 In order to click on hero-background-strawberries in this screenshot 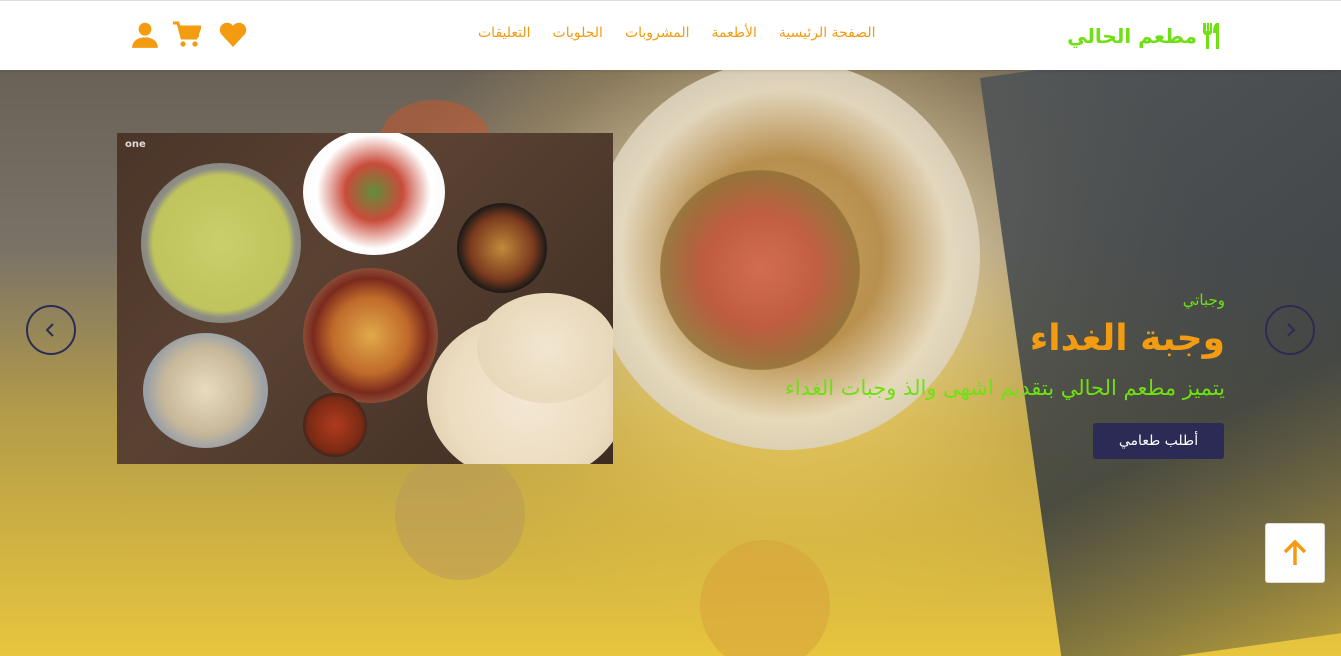, I will do `click(760, 270)`.